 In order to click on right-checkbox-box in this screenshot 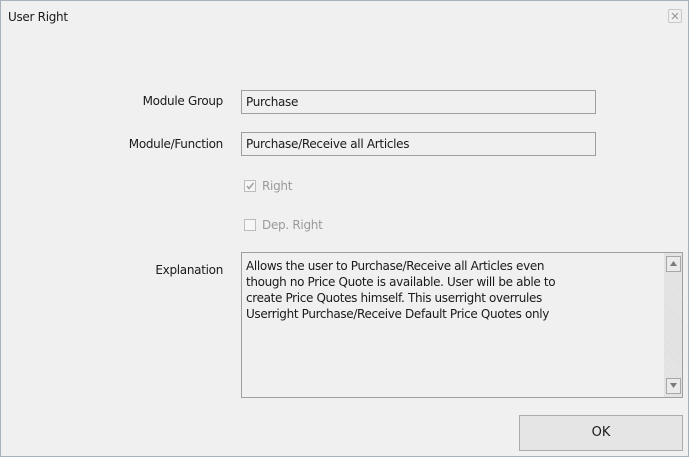, I will do `click(250, 186)`.